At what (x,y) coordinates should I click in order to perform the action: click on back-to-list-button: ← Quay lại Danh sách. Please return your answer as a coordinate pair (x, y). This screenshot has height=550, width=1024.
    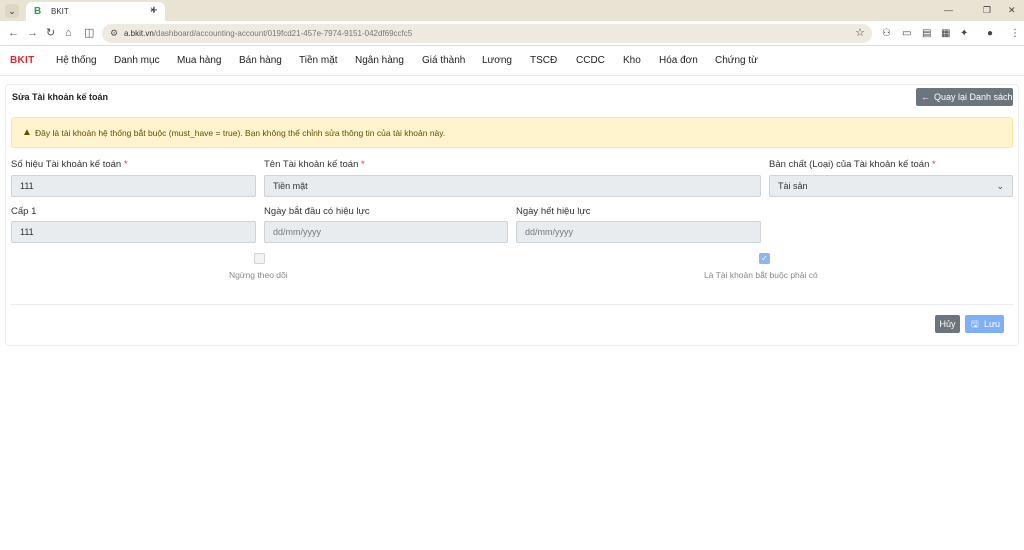
    Looking at the image, I should click on (964, 97).